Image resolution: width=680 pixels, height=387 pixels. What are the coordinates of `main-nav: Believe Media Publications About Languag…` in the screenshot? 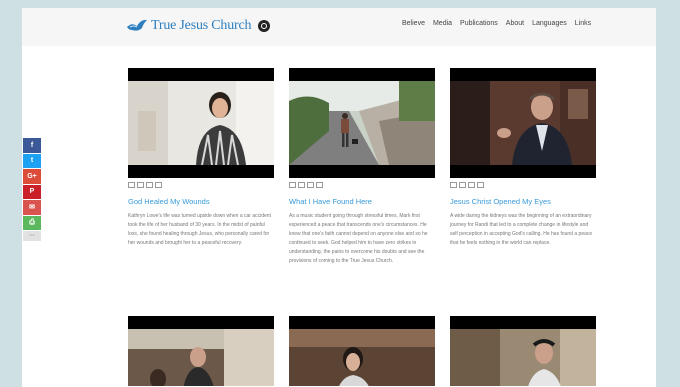 It's located at (500, 23).